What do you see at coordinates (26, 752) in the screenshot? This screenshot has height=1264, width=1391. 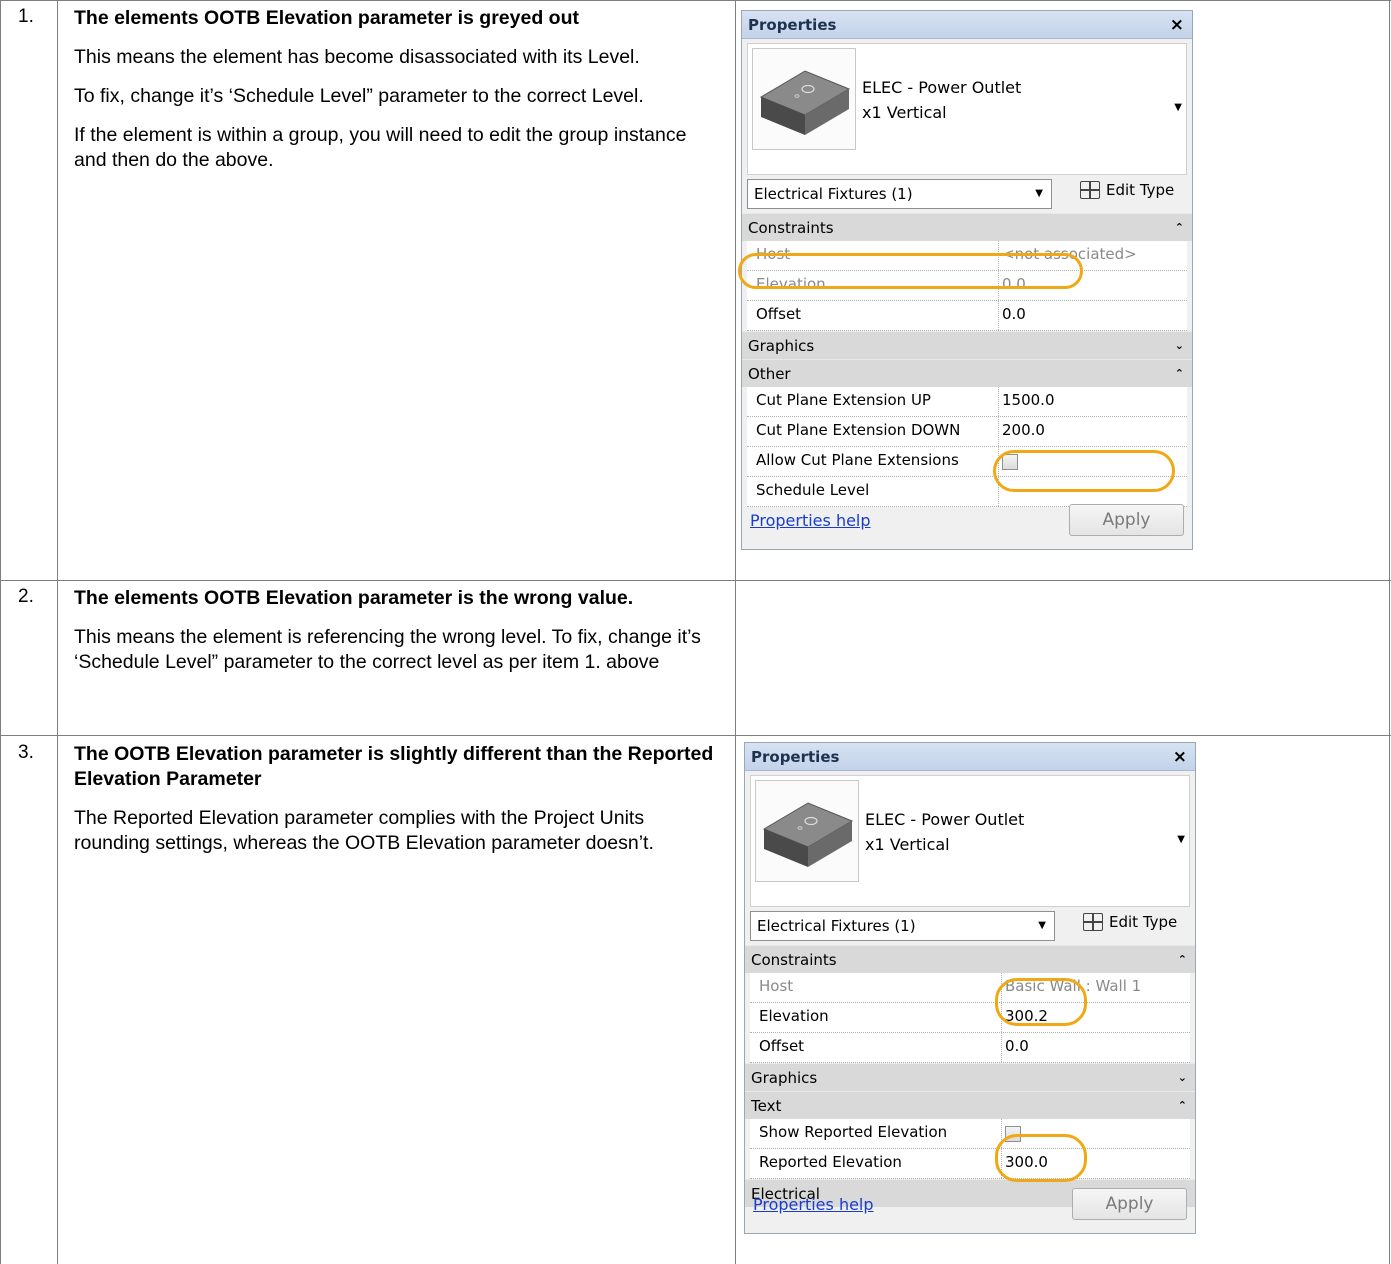 I see `row-number: 3.` at bounding box center [26, 752].